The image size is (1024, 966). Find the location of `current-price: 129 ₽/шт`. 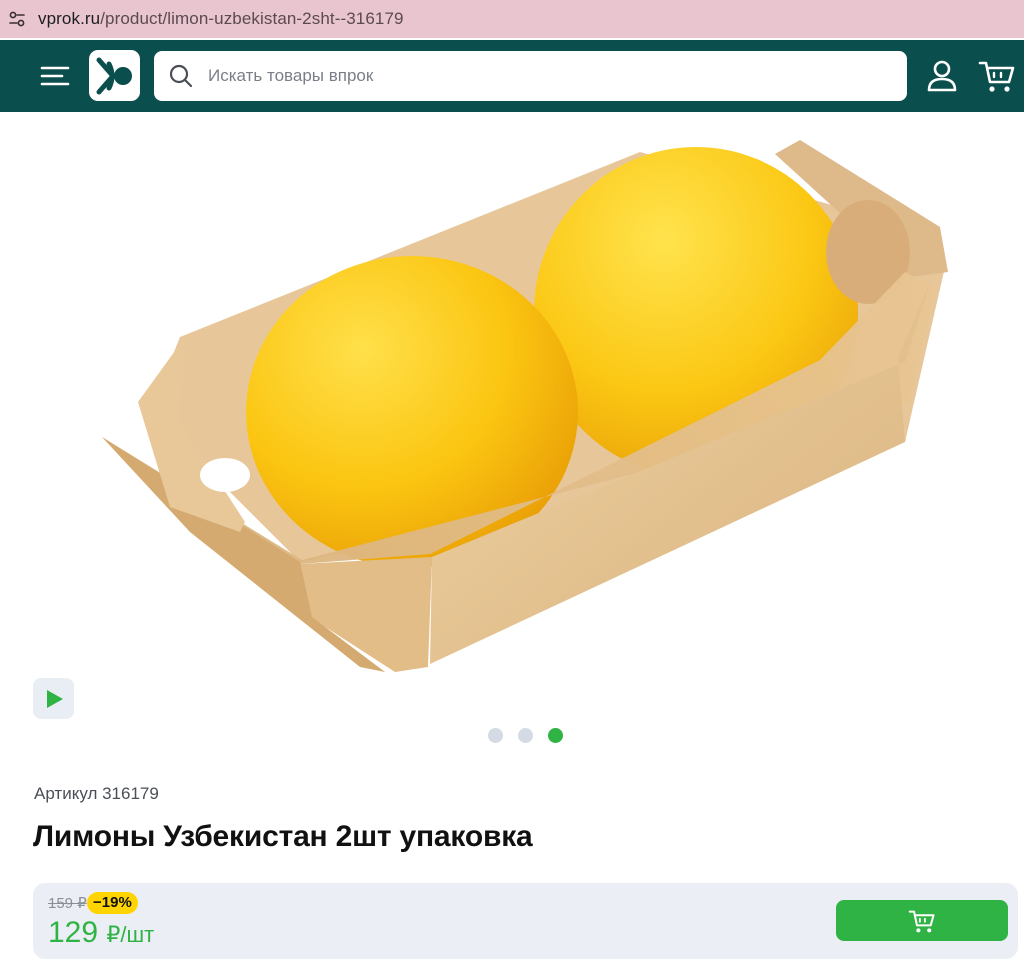

current-price: 129 ₽/шт is located at coordinates (101, 933).